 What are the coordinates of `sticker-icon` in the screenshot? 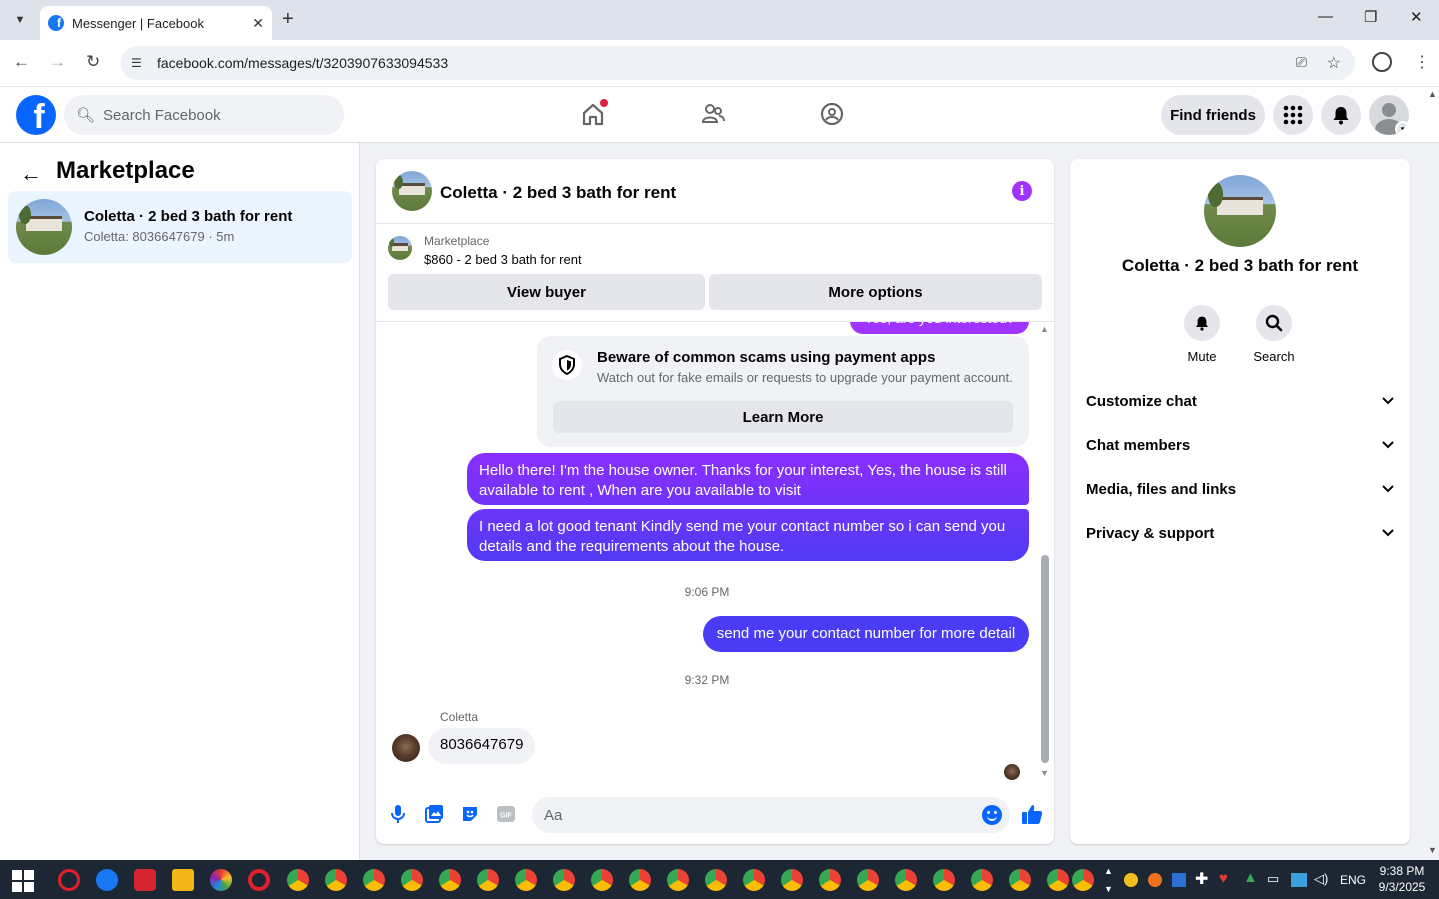 It's located at (470, 814).